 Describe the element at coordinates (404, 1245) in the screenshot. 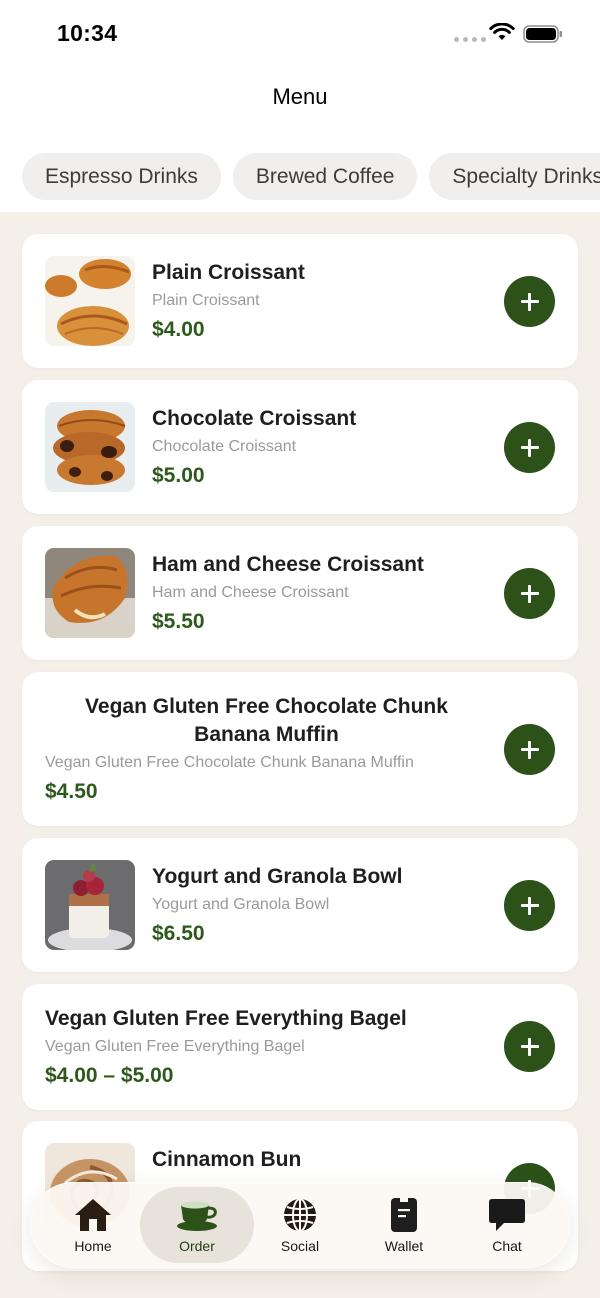

I see `nav-label: Wallet` at that location.